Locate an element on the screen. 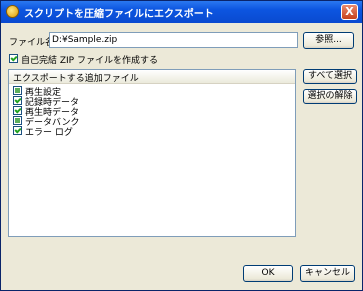  list-header: エクスポートする追加ファイル is located at coordinates (152, 77).